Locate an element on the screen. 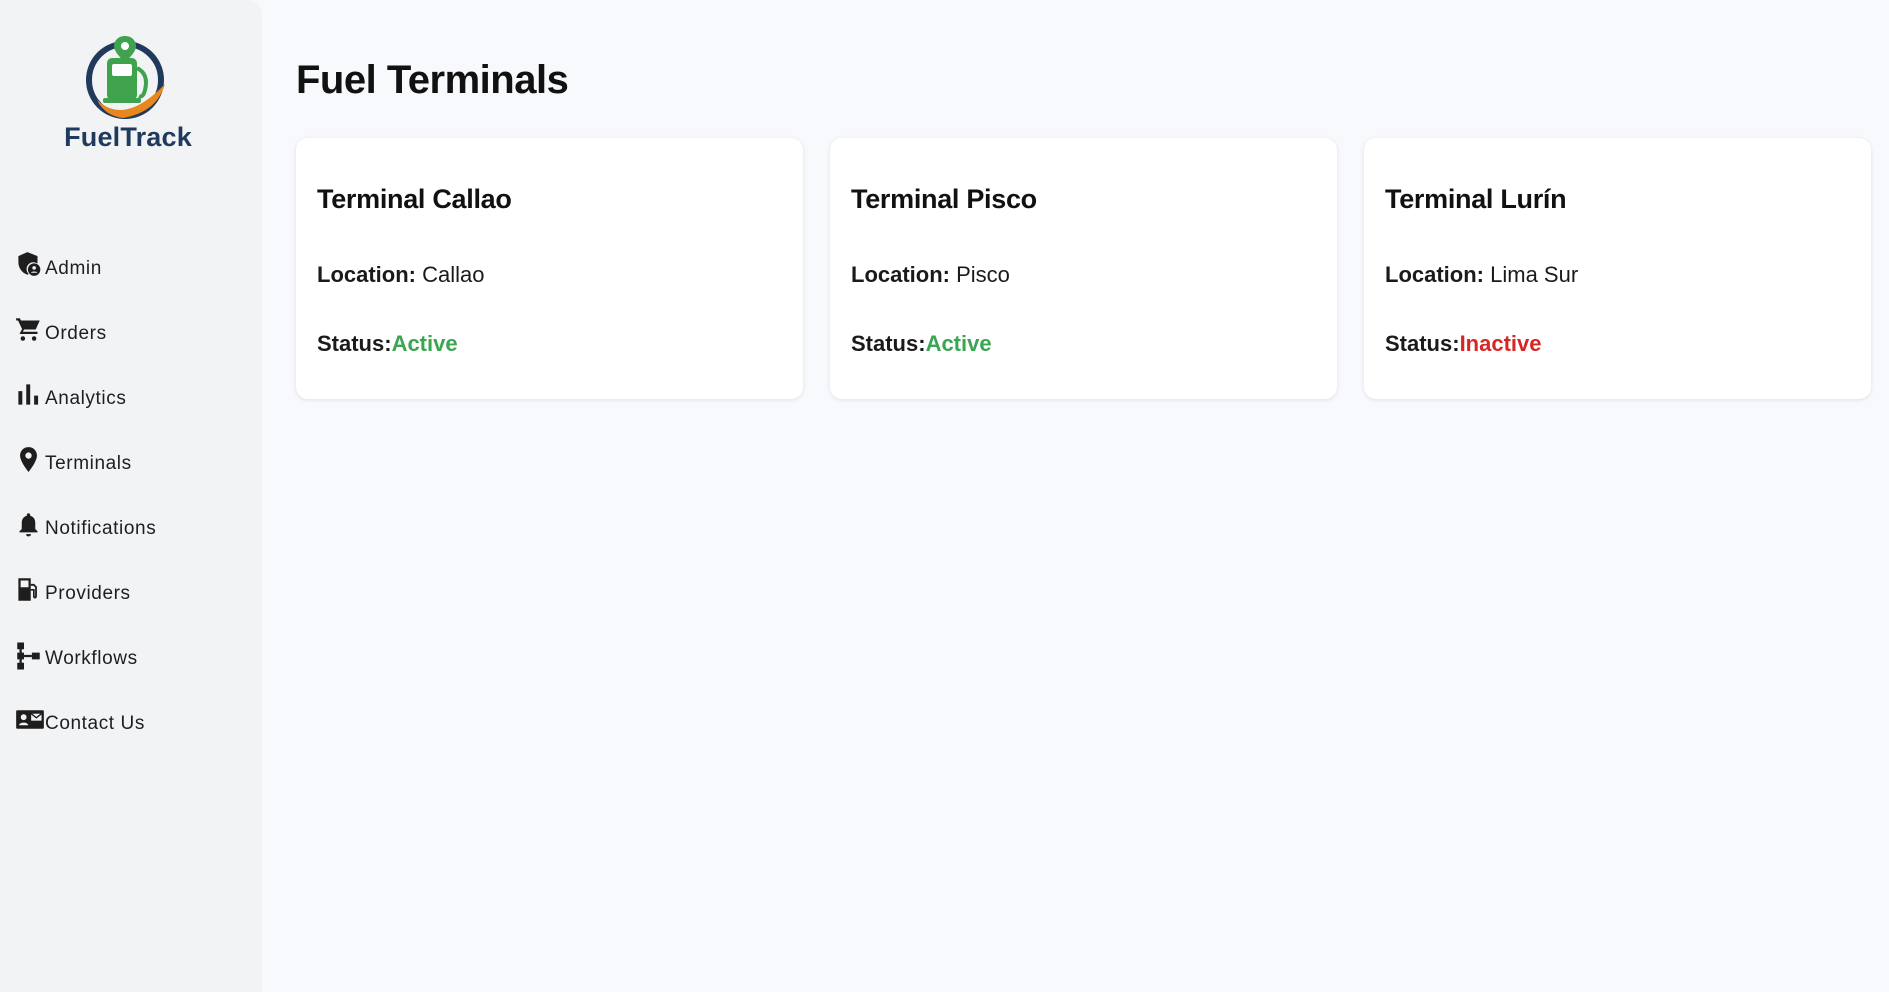  terminal-location: Location: Lima Sur is located at coordinates (1481, 275).